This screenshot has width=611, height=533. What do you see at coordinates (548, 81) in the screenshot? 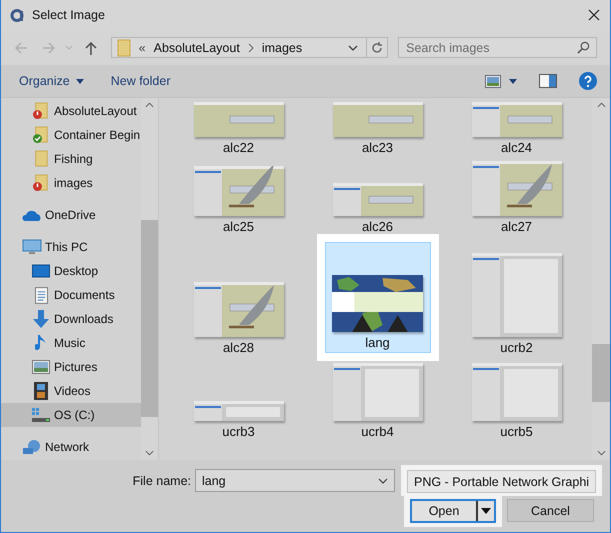
I see `preview-pane-icon` at bounding box center [548, 81].